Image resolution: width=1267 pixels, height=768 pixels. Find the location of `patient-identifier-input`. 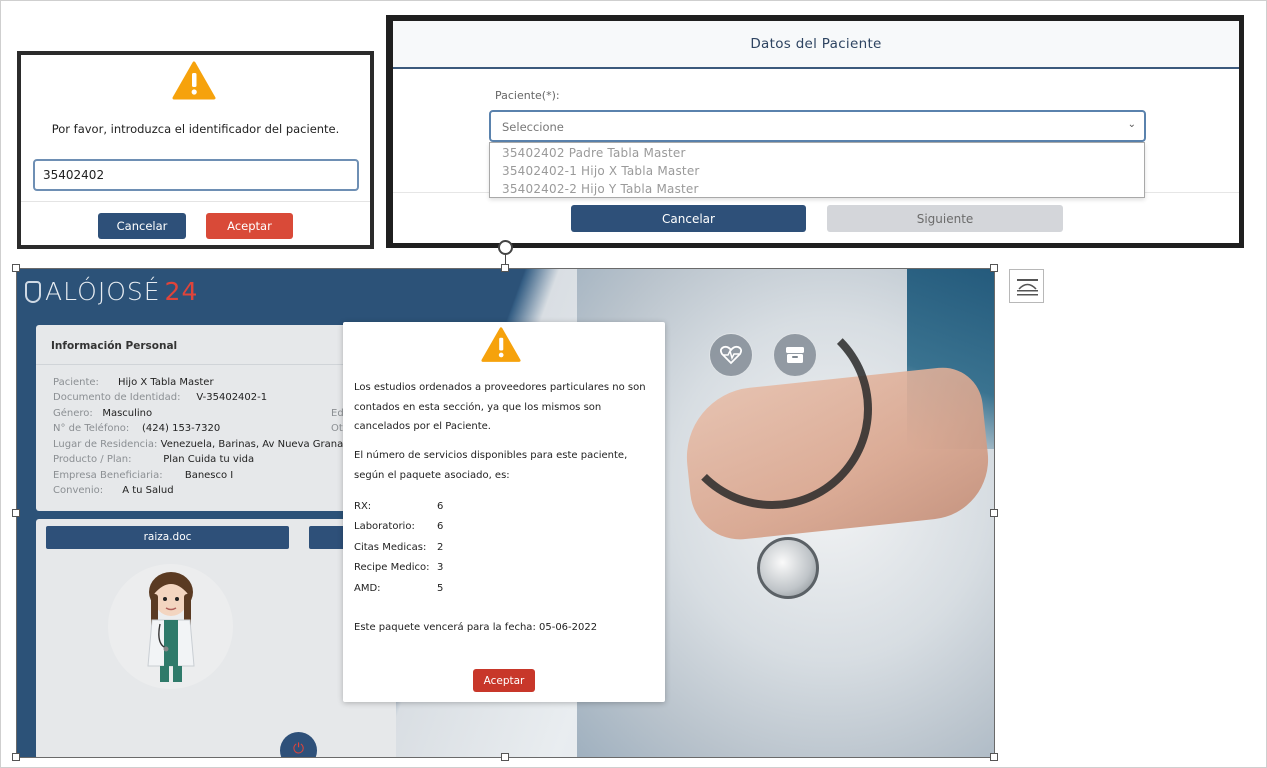

patient-identifier-input is located at coordinates (196, 175).